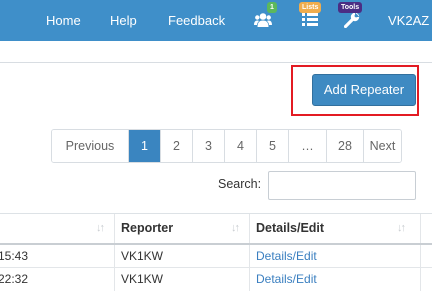 Image resolution: width=432 pixels, height=291 pixels. I want to click on users-menu-button: 1, so click(264, 20).